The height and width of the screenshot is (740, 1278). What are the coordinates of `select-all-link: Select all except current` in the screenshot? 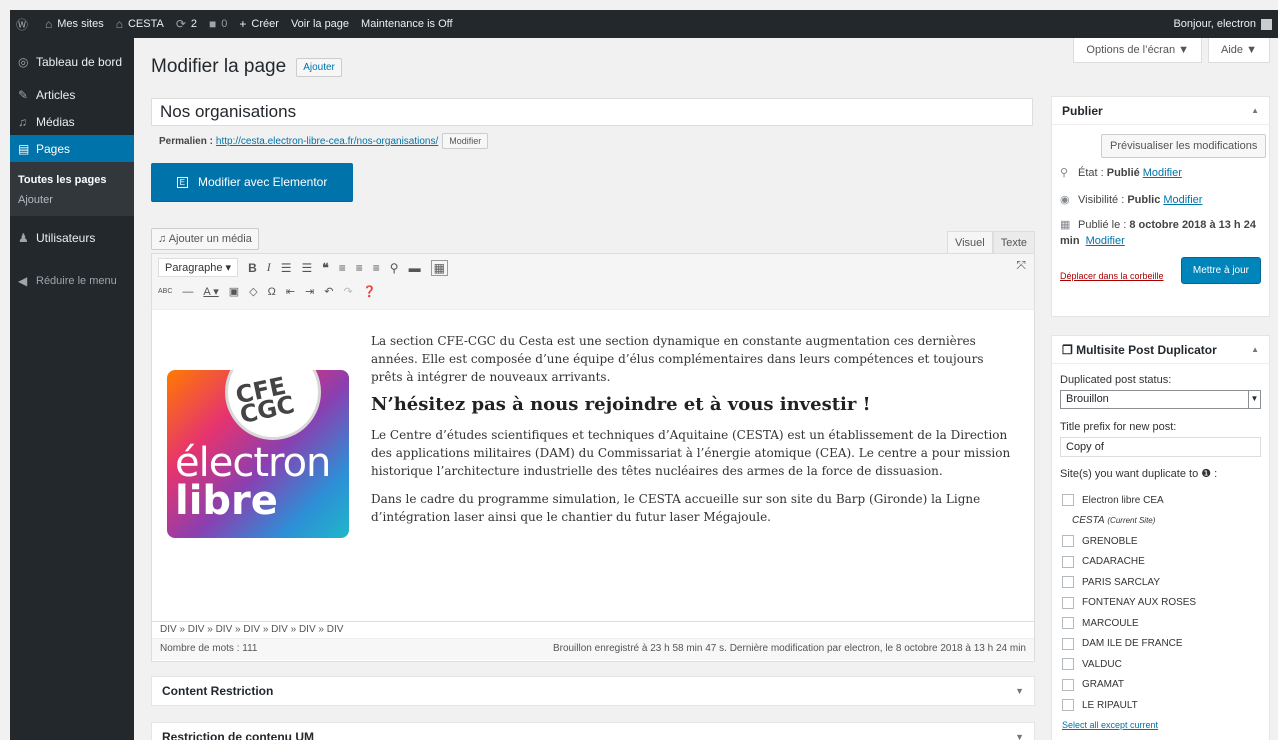 It's located at (1160, 725).